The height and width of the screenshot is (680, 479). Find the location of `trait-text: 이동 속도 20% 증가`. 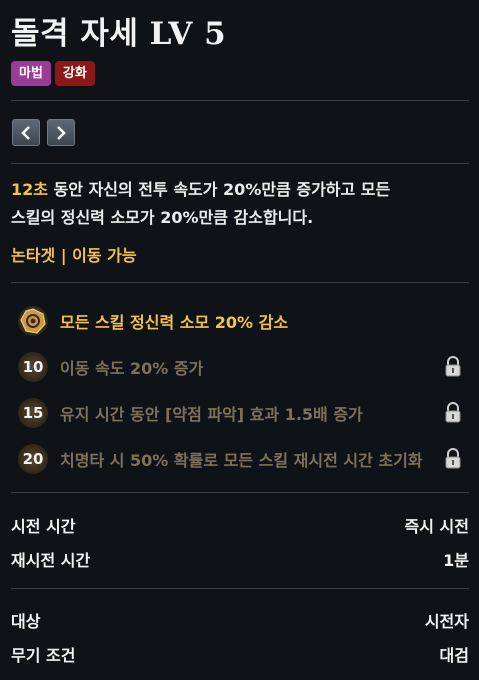

trait-text: 이동 속도 20% 증가 is located at coordinates (132, 368).